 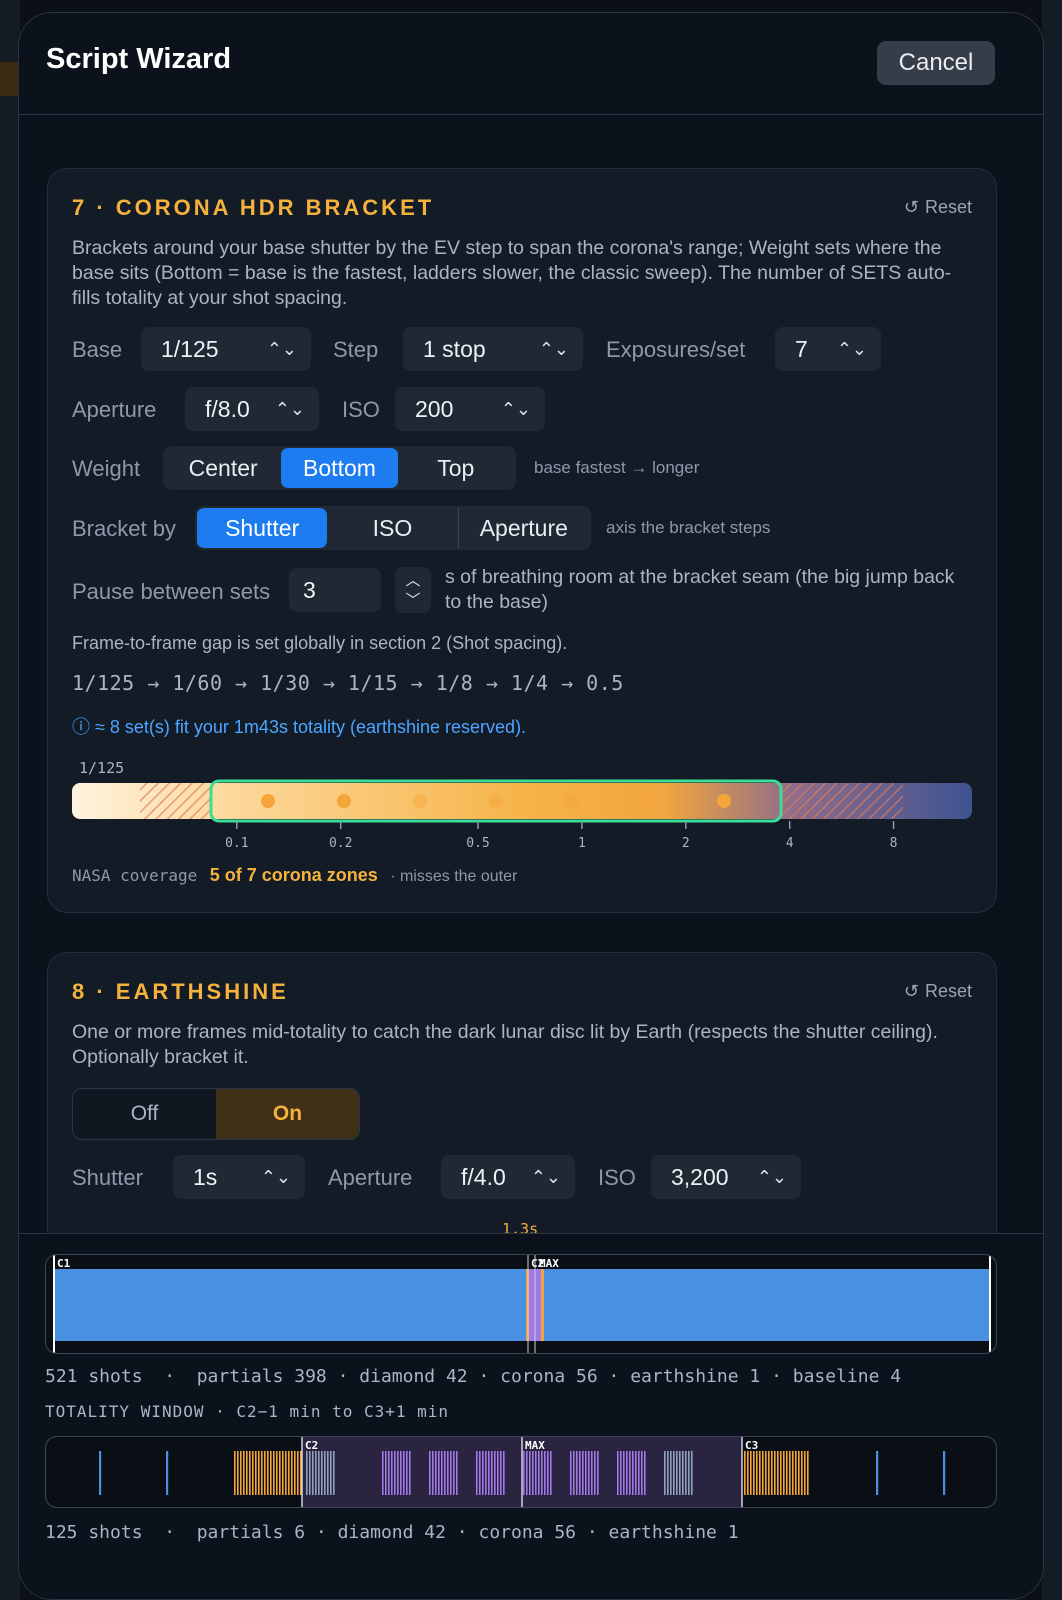 I want to click on contact-label-max: MAX, so click(x=549, y=1263).